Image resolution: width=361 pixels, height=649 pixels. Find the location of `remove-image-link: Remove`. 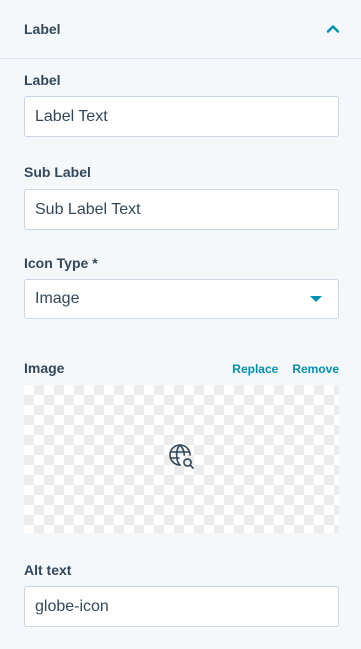

remove-image-link: Remove is located at coordinates (315, 369).